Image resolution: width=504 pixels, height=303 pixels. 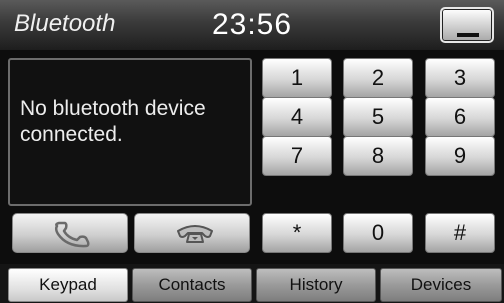 What do you see at coordinates (113, 121) in the screenshot?
I see `status-message: No bluetooth device connected.` at bounding box center [113, 121].